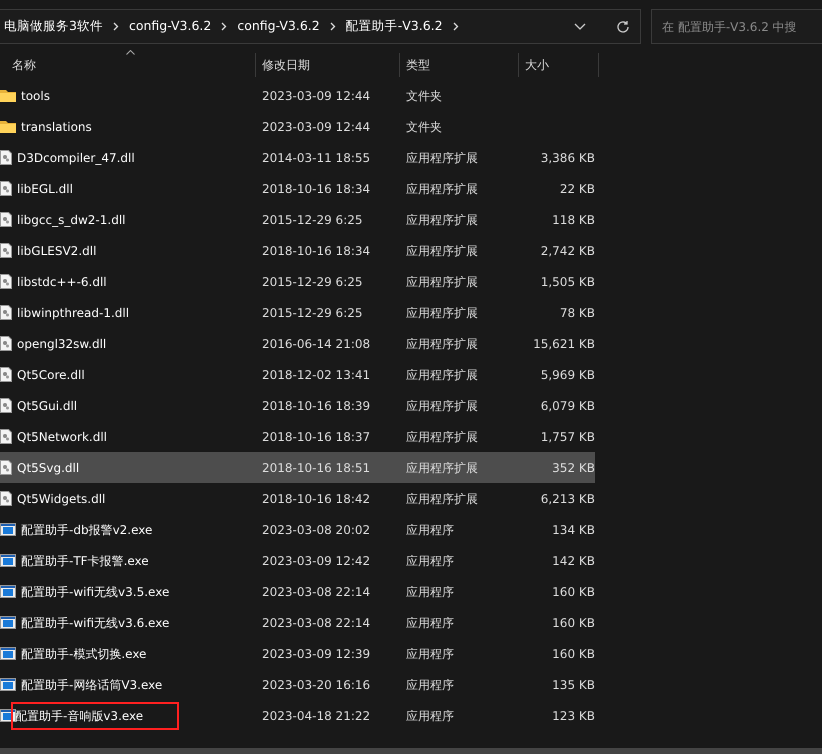  I want to click on breadcrumb-item: 电脑做服务3软件, so click(53, 26).